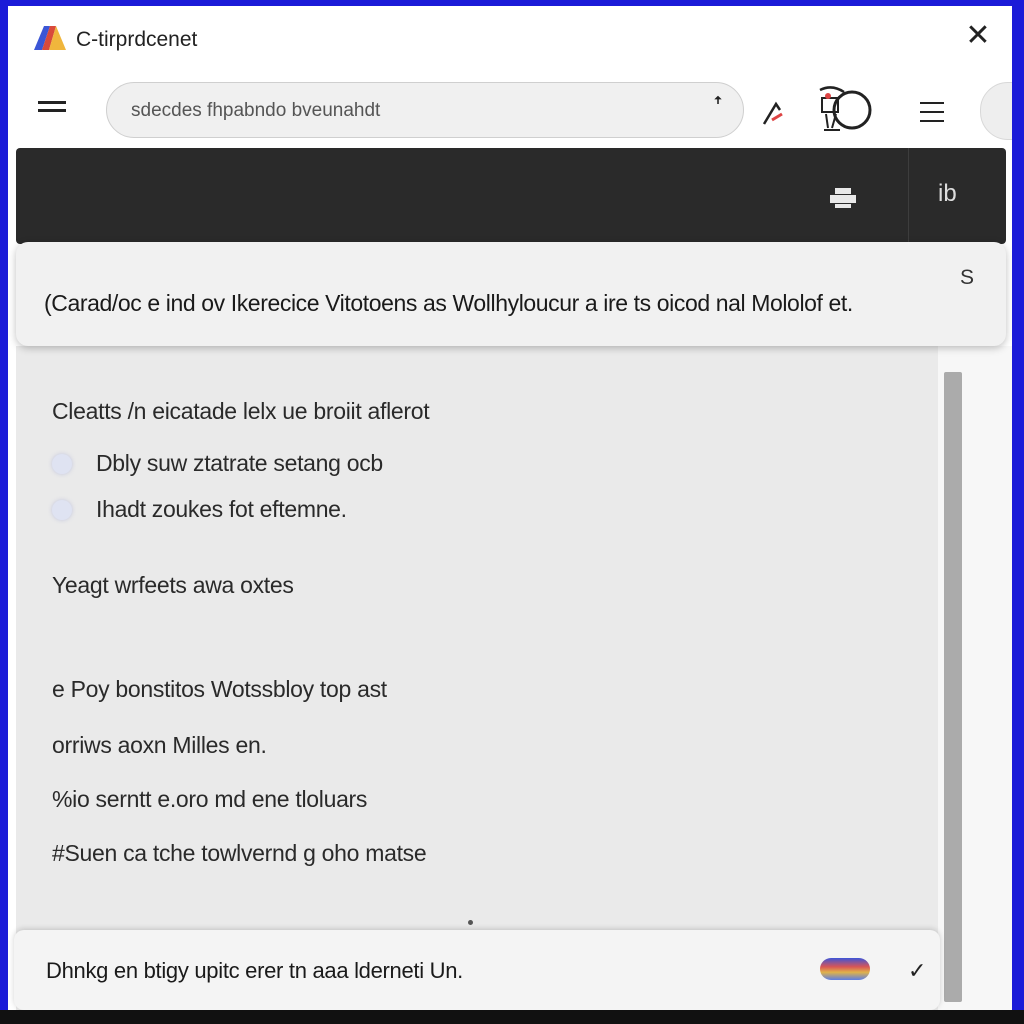 This screenshot has height=1024, width=1024. Describe the element at coordinates (50, 38) in the screenshot. I see `app-logo-icon` at that location.